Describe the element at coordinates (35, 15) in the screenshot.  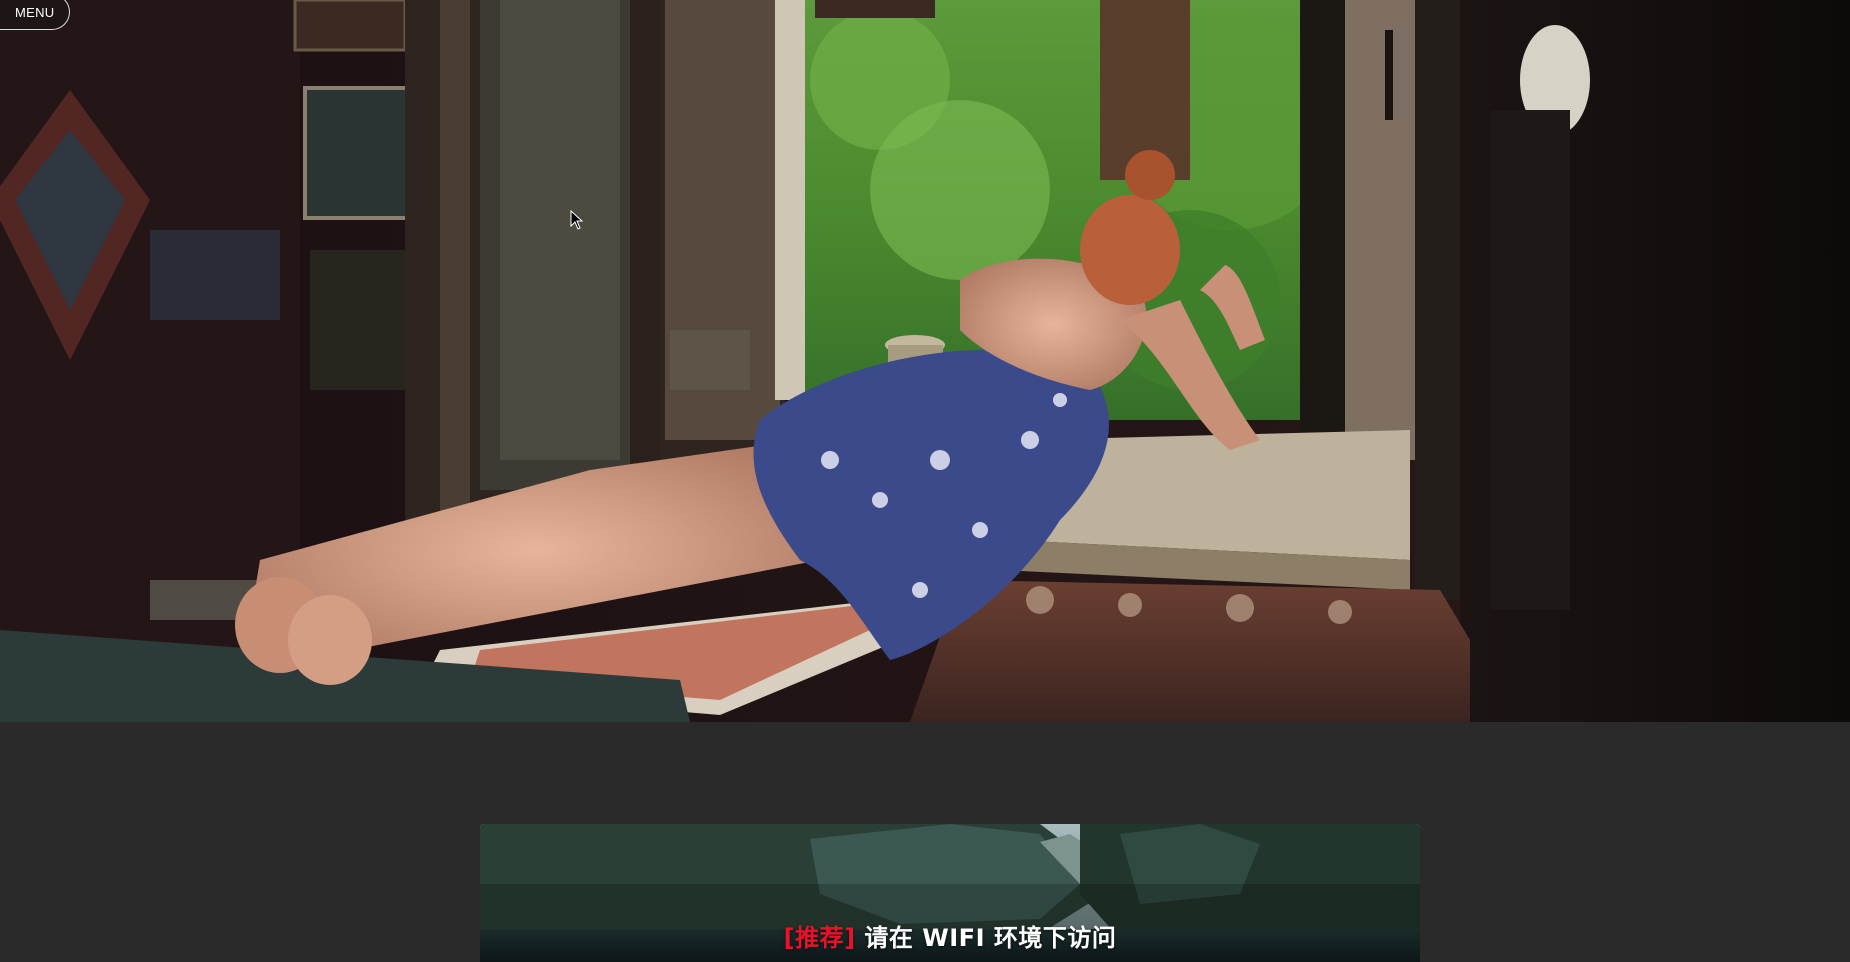
I see `menu-button: MENU` at that location.